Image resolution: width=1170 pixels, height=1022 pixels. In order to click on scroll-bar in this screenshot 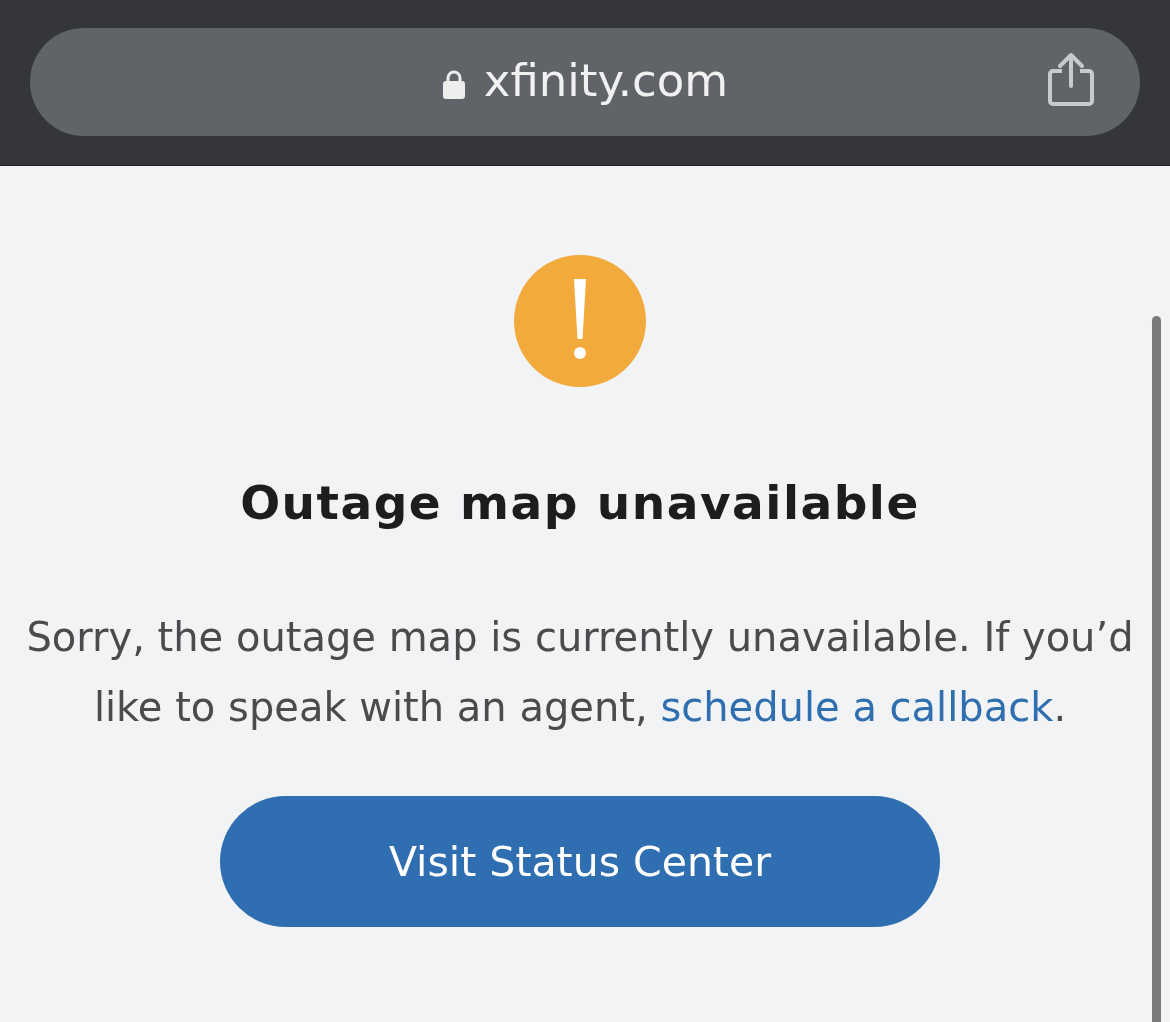, I will do `click(1156, 669)`.